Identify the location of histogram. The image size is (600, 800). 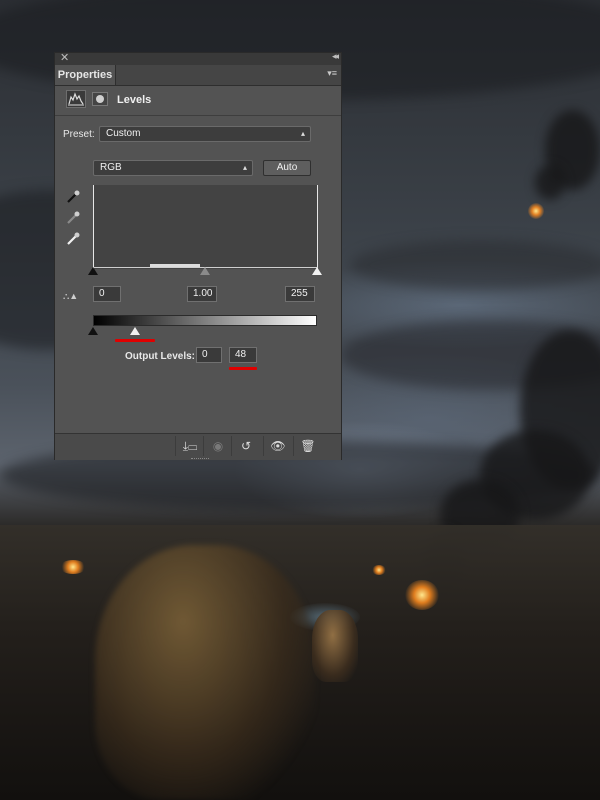
(205, 227).